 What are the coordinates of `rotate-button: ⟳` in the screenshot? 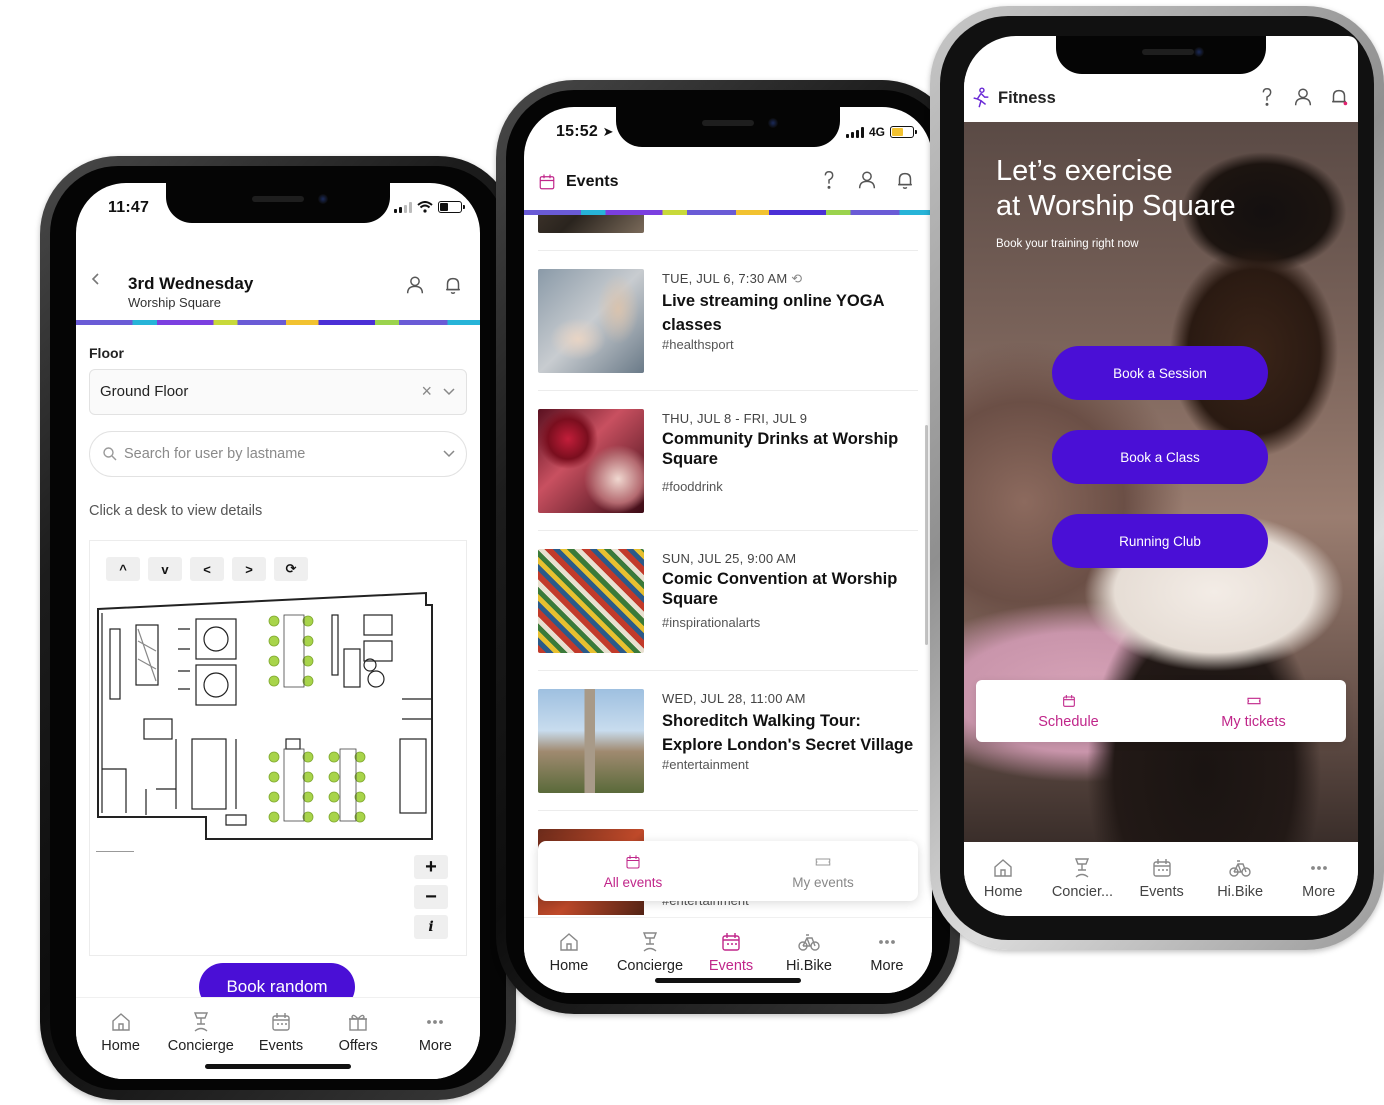 It's located at (291, 569).